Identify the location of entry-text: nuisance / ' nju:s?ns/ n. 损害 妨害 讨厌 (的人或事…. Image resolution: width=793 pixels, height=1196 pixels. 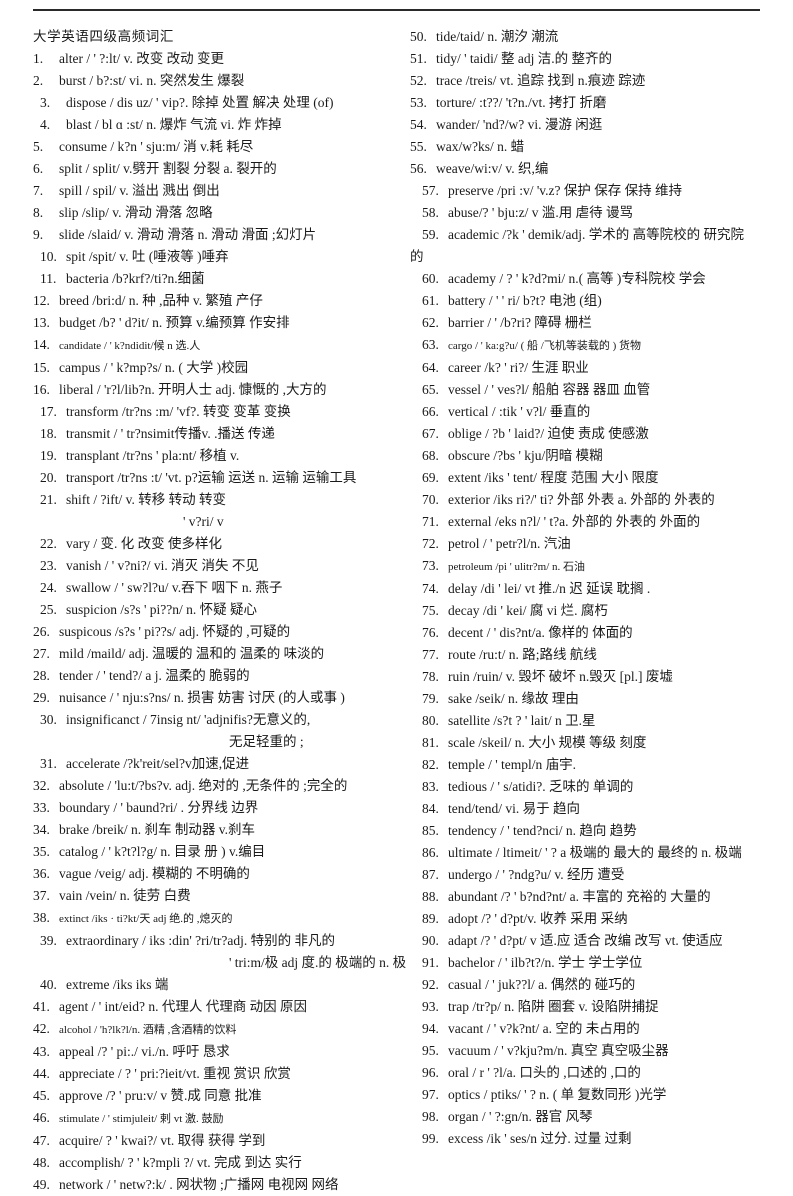
(202, 697).